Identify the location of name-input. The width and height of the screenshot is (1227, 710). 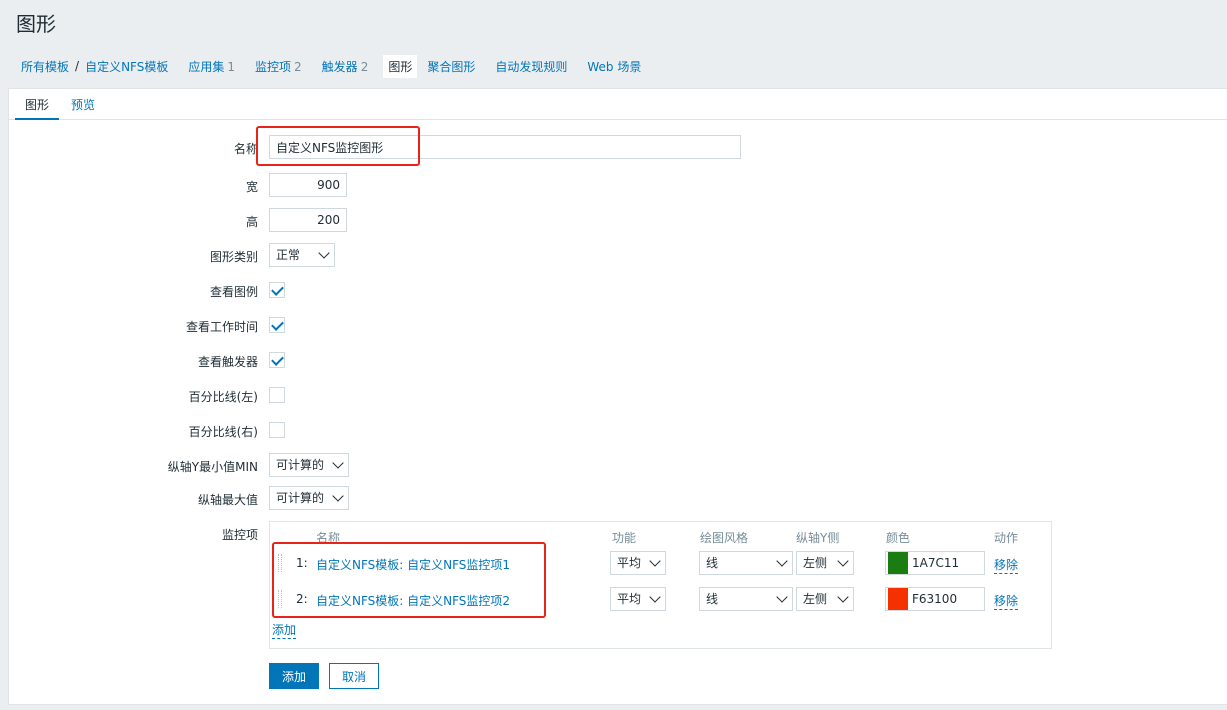
(505, 147).